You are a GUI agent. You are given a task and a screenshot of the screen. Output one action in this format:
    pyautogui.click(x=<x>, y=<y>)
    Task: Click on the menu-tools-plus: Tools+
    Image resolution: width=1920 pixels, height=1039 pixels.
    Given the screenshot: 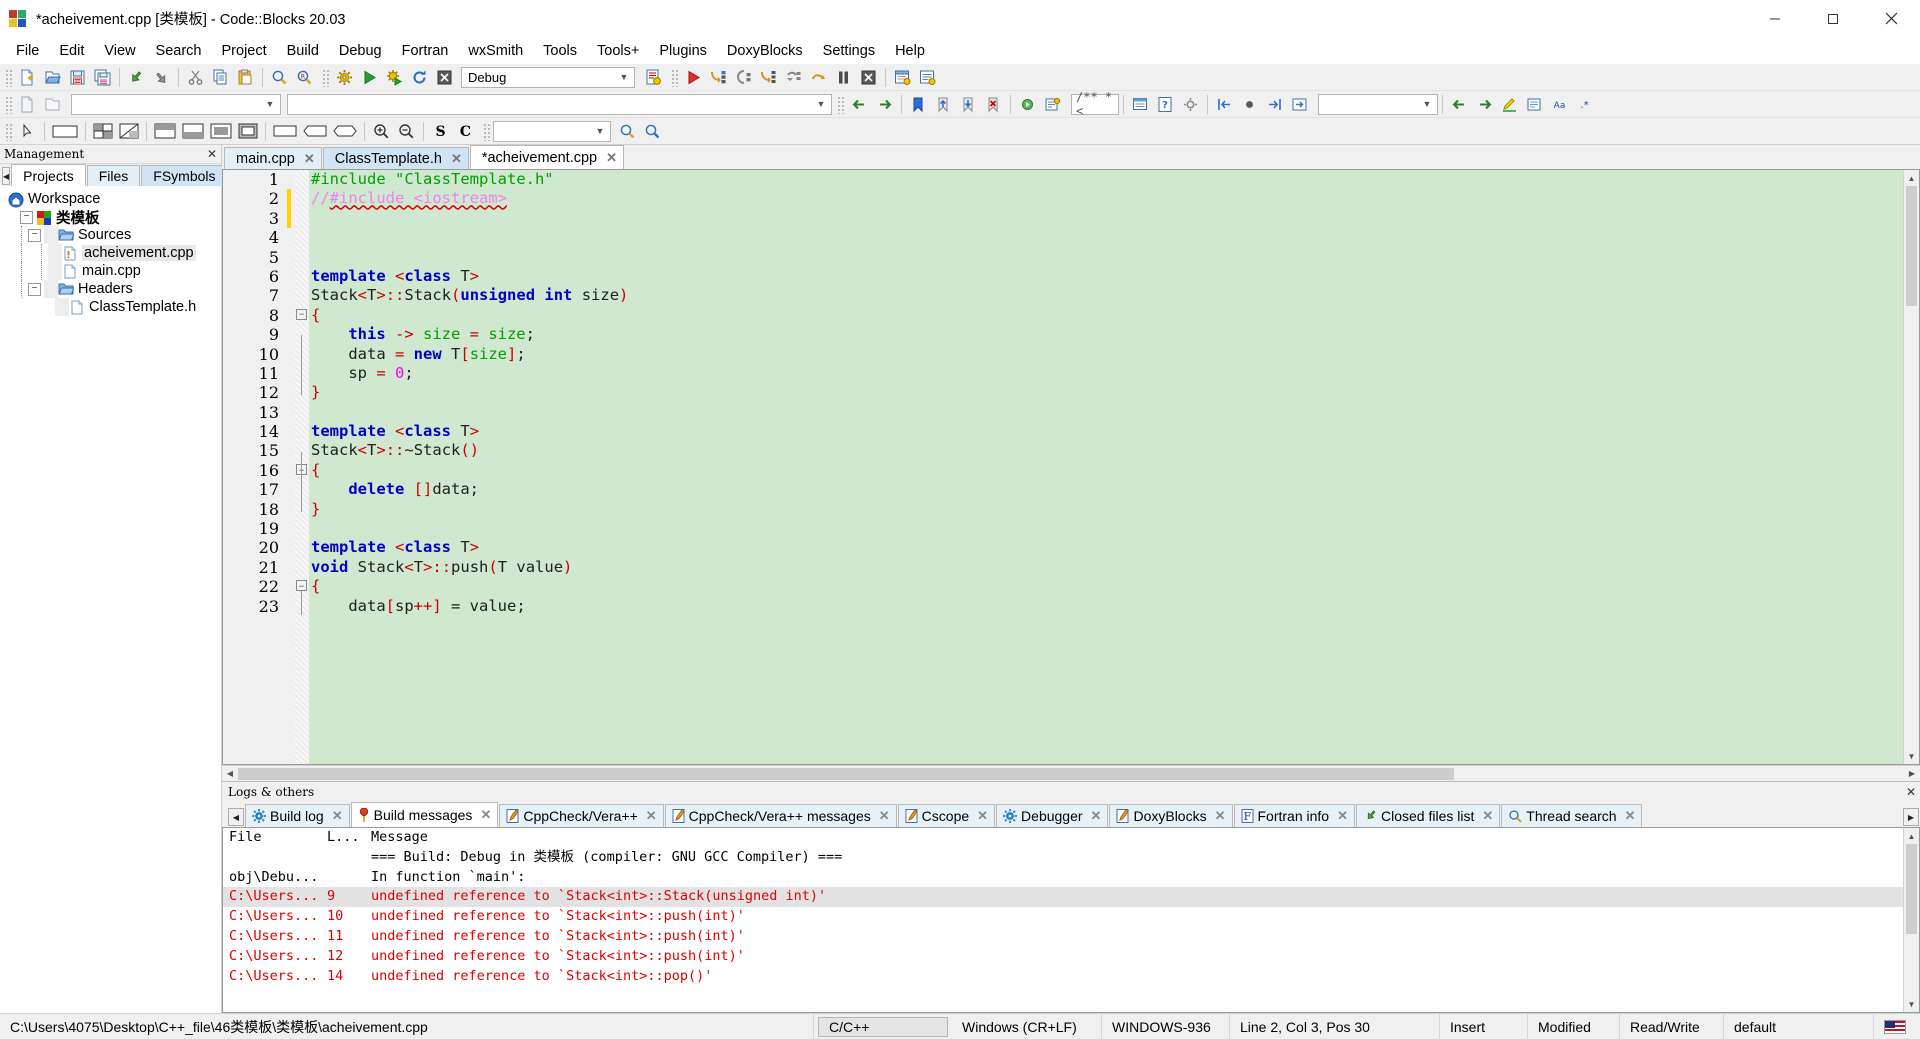 What is the action you would take?
    pyautogui.click(x=618, y=51)
    